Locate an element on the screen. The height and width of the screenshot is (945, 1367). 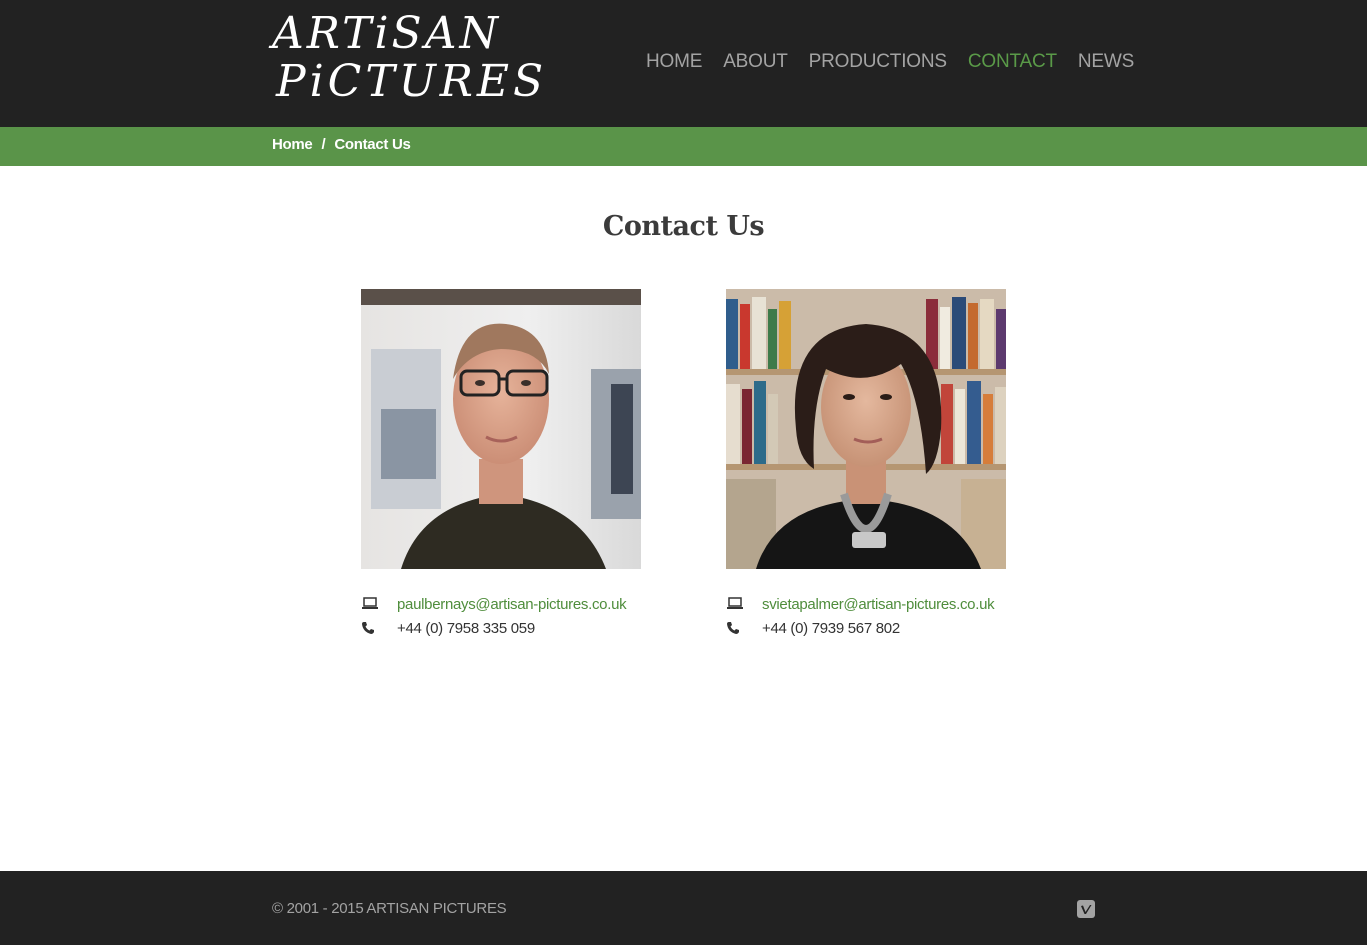
nav-news: NEWS is located at coordinates (1106, 62).